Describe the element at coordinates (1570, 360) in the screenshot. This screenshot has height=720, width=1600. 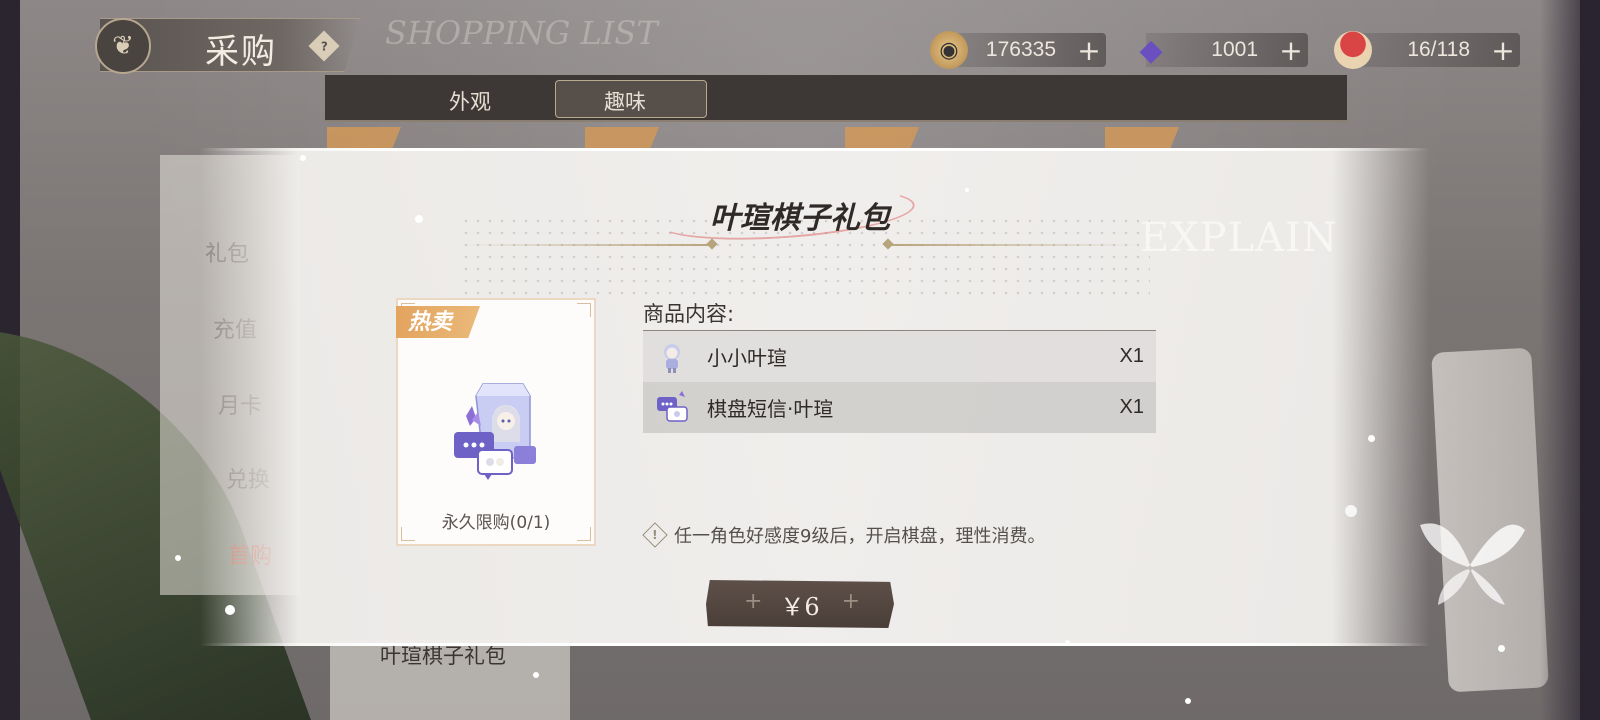
I see `edge-shadow` at that location.